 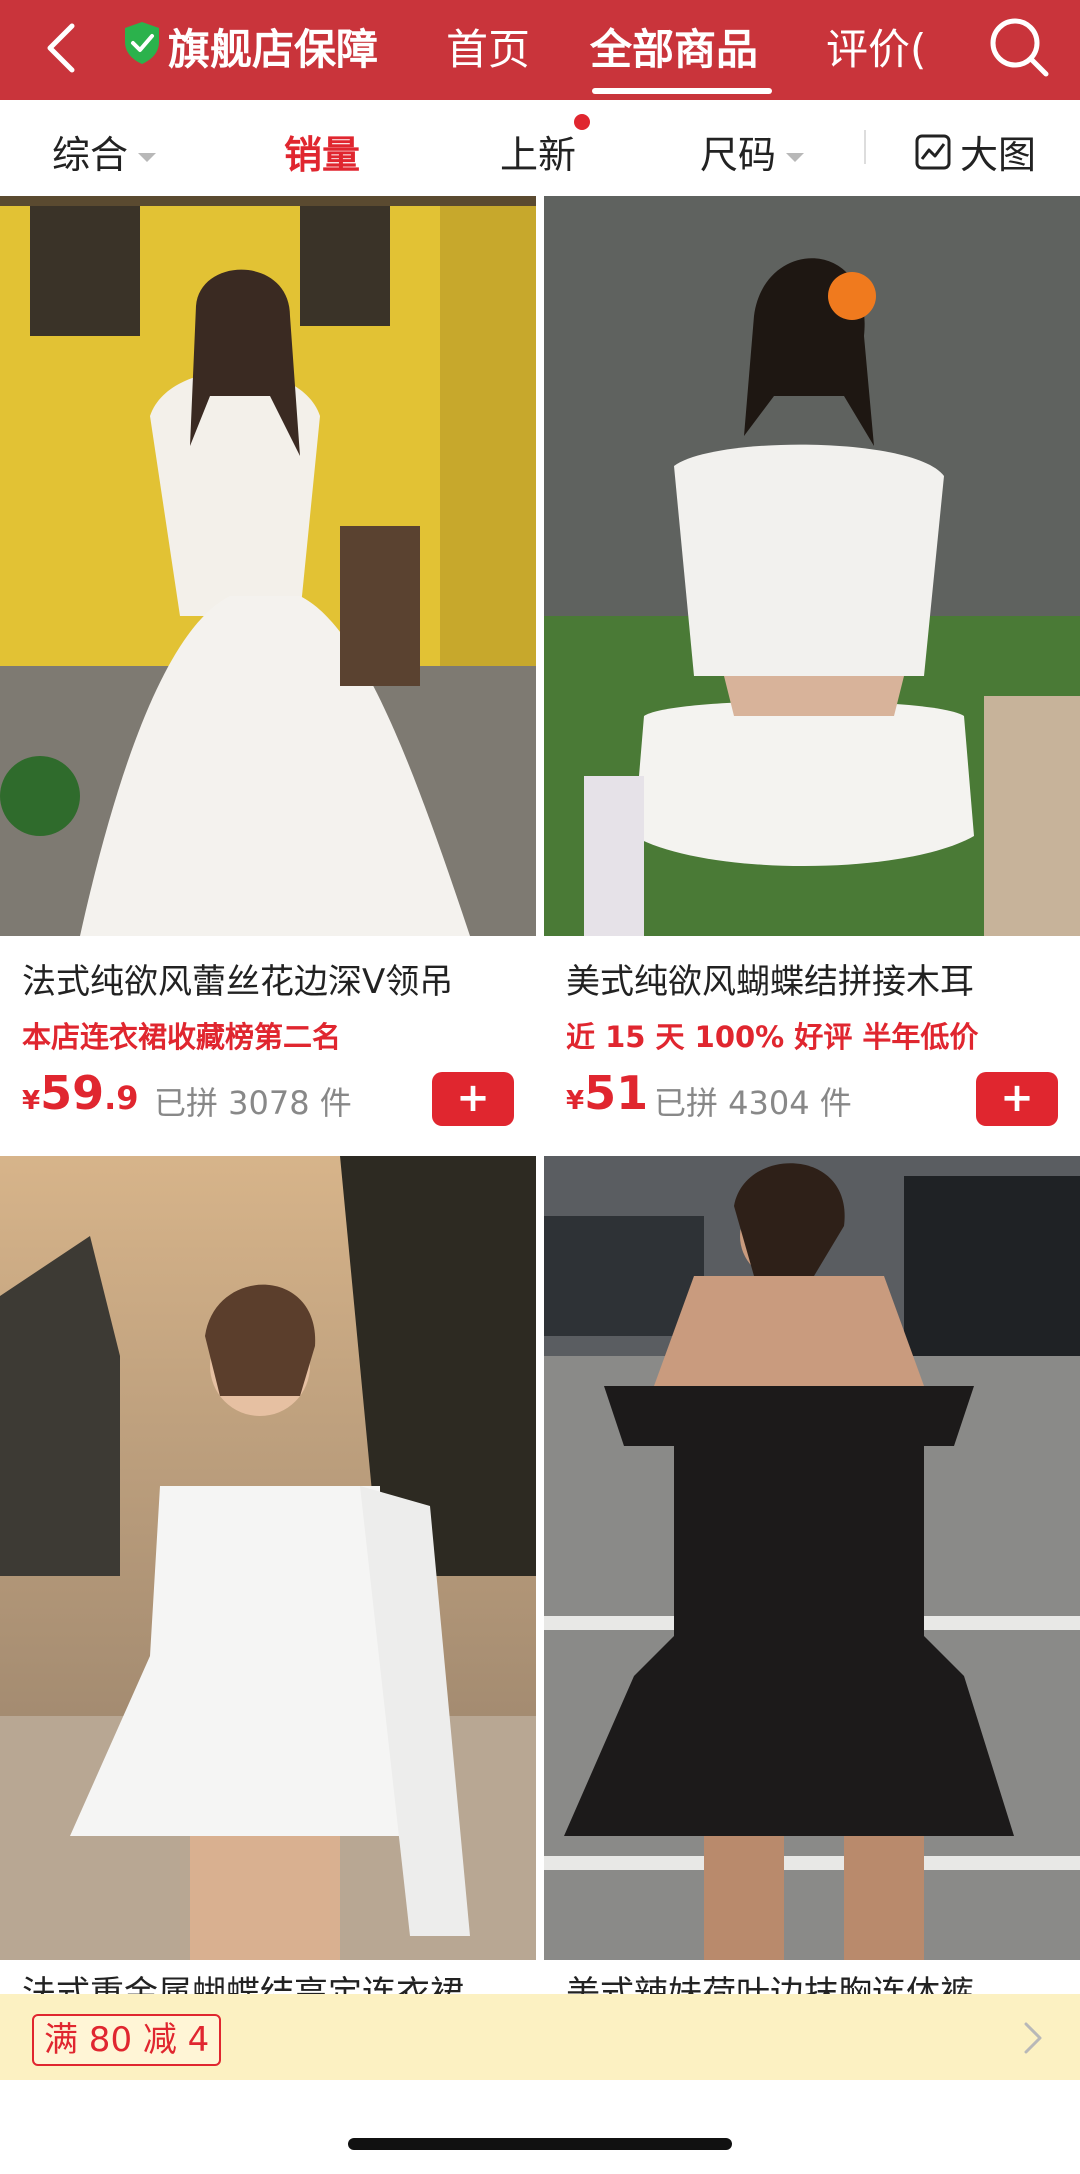 What do you see at coordinates (540, 2037) in the screenshot?
I see `promo-bar: 满 80 减 4` at bounding box center [540, 2037].